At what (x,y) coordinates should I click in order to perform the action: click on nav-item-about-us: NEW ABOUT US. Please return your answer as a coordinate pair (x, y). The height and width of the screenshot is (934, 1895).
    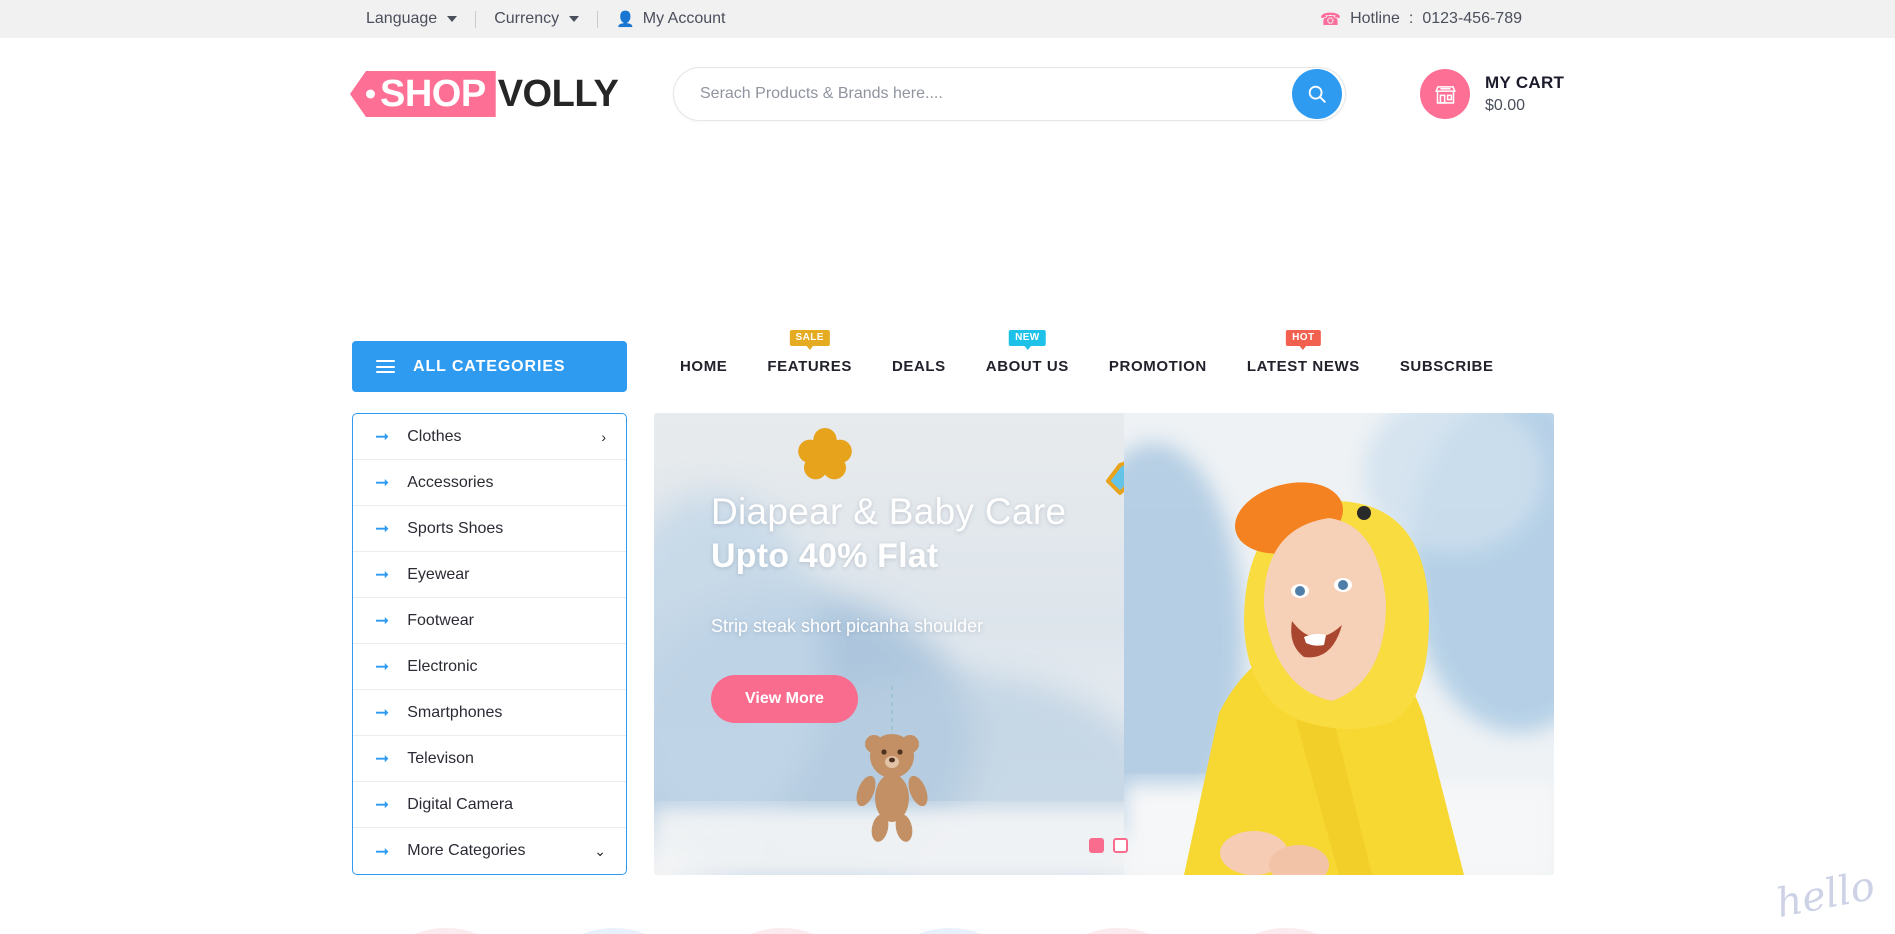
    Looking at the image, I should click on (1027, 352).